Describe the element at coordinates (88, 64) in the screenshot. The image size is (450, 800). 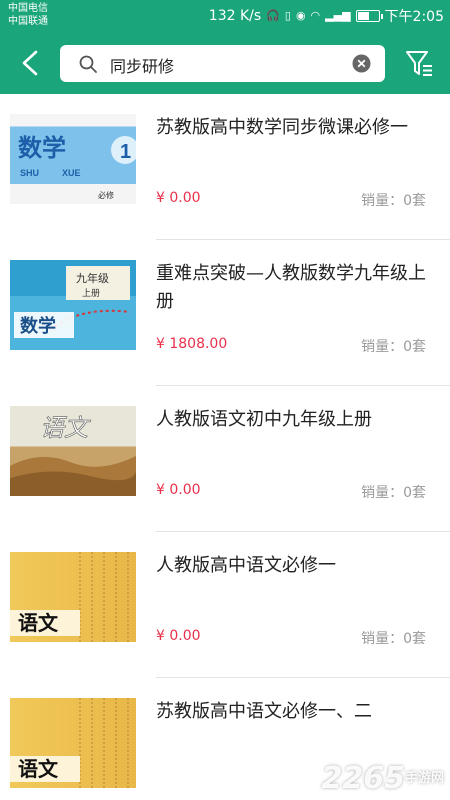
I see `search-icon` at that location.